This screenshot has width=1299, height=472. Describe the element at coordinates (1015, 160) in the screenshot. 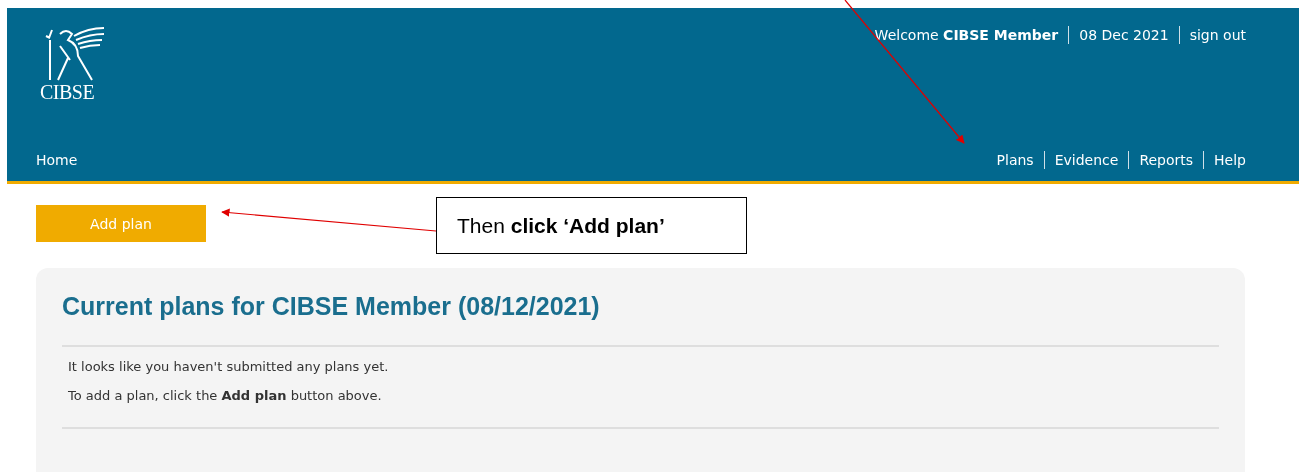

I see `nav-link: Plans` at that location.